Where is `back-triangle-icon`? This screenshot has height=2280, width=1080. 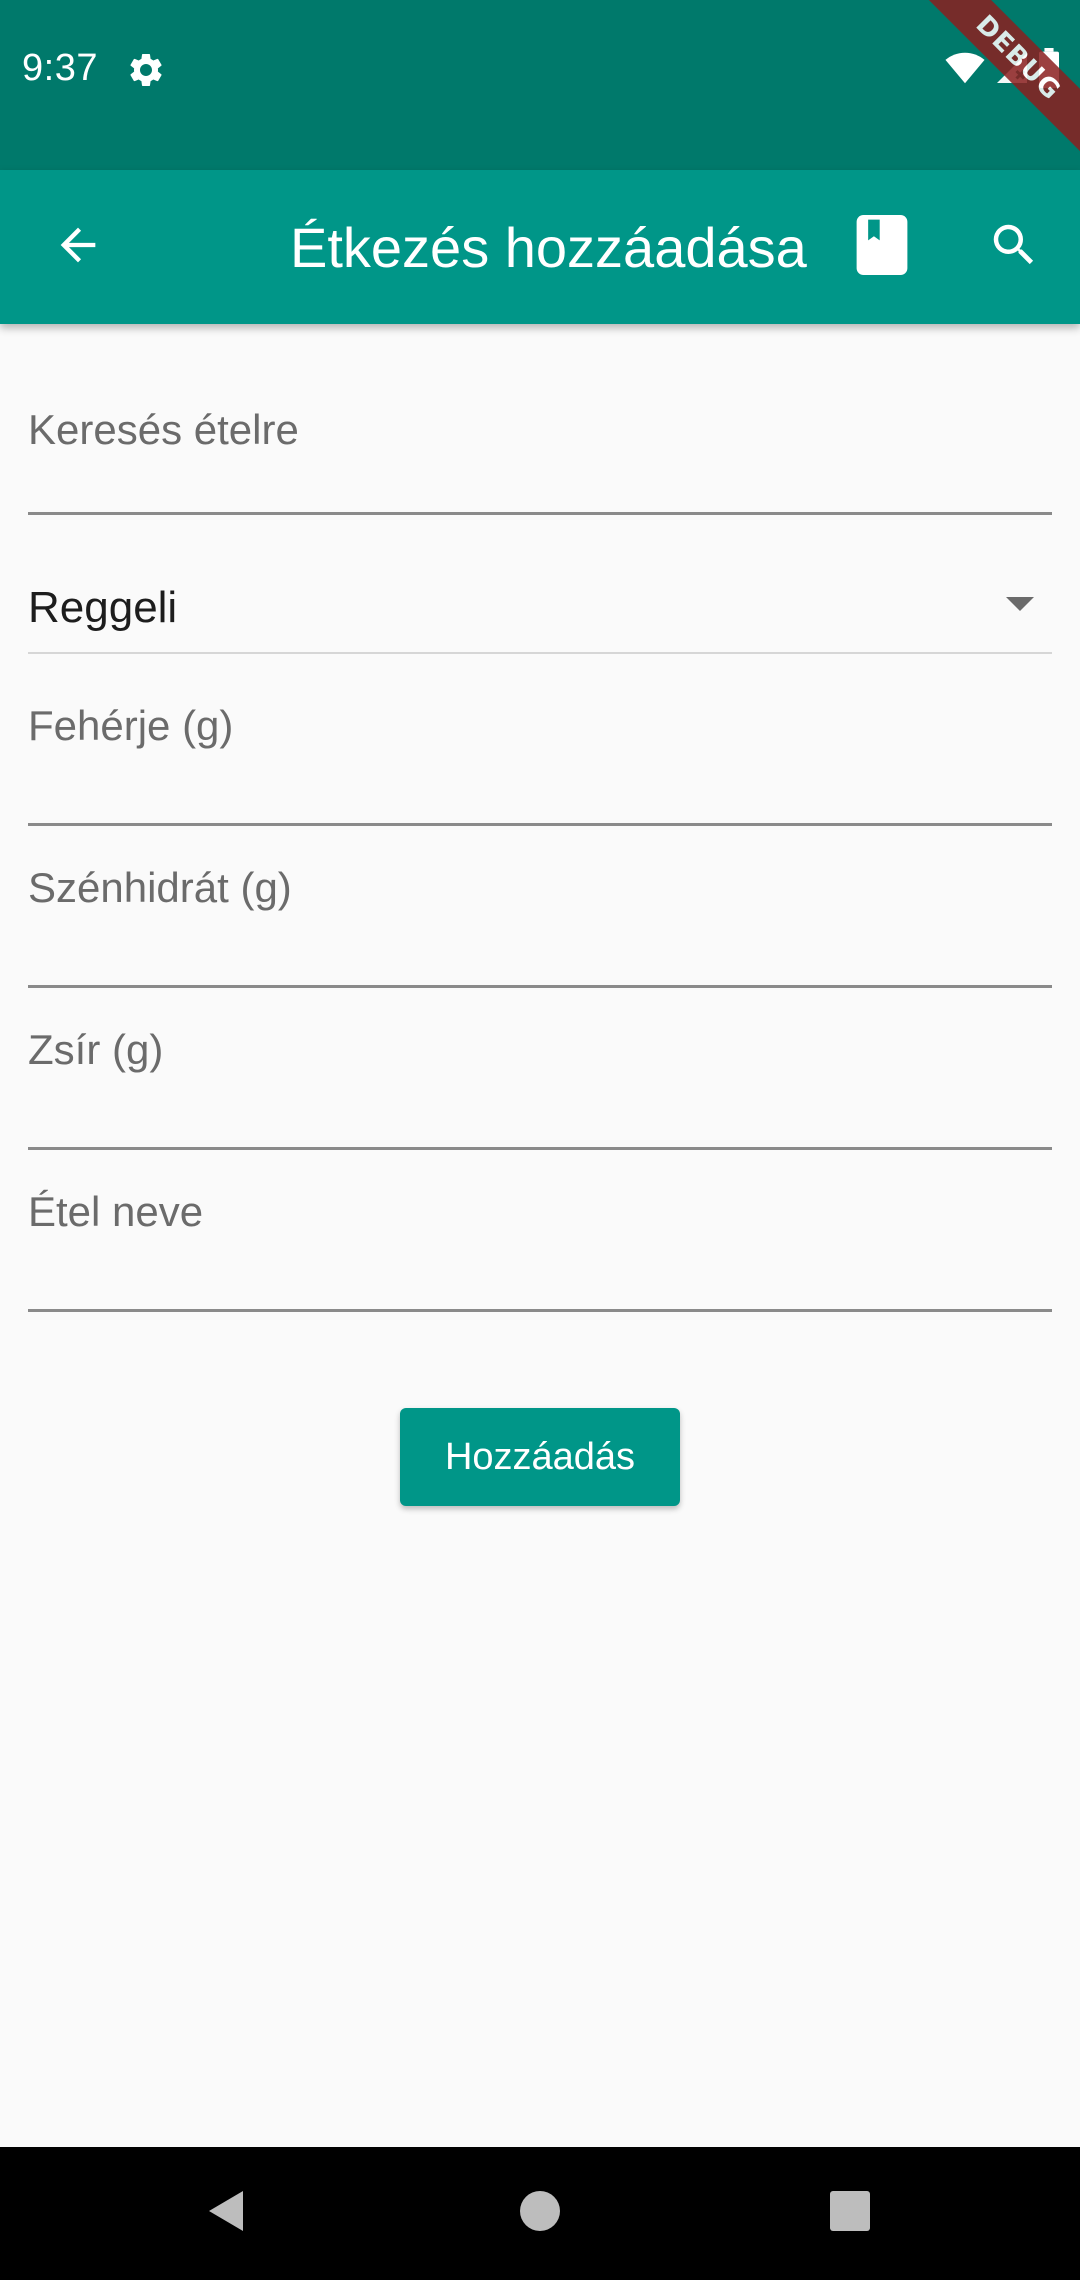 back-triangle-icon is located at coordinates (226, 2213).